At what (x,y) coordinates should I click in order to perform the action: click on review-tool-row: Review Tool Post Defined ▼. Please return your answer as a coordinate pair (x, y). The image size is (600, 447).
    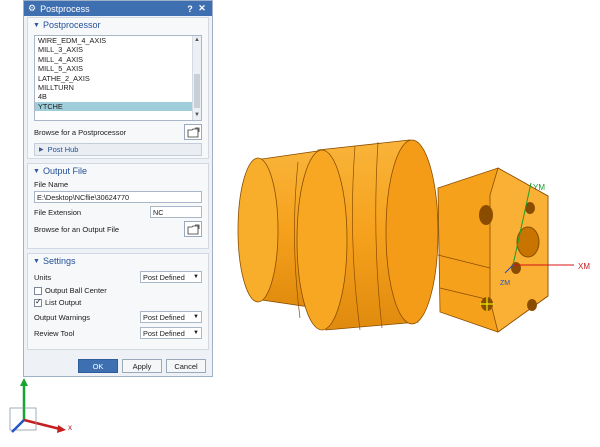
    Looking at the image, I should click on (118, 333).